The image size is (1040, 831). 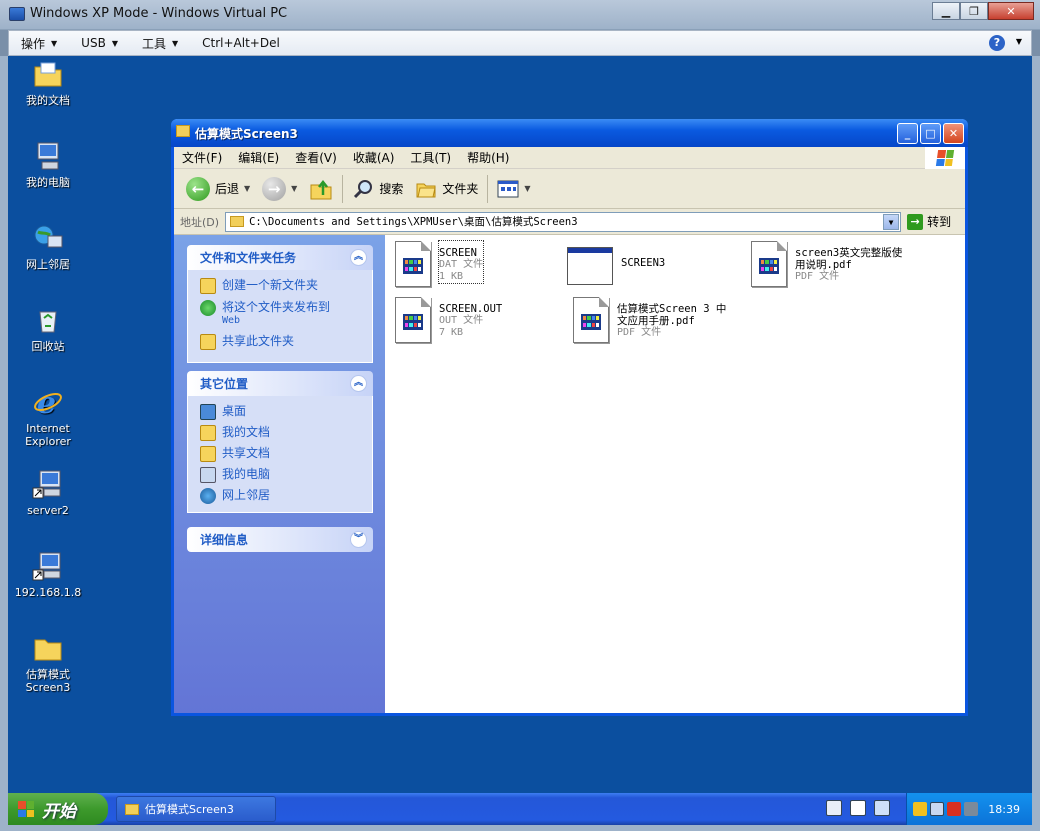 I want to click on host-minimize-button: ▁, so click(x=946, y=11).